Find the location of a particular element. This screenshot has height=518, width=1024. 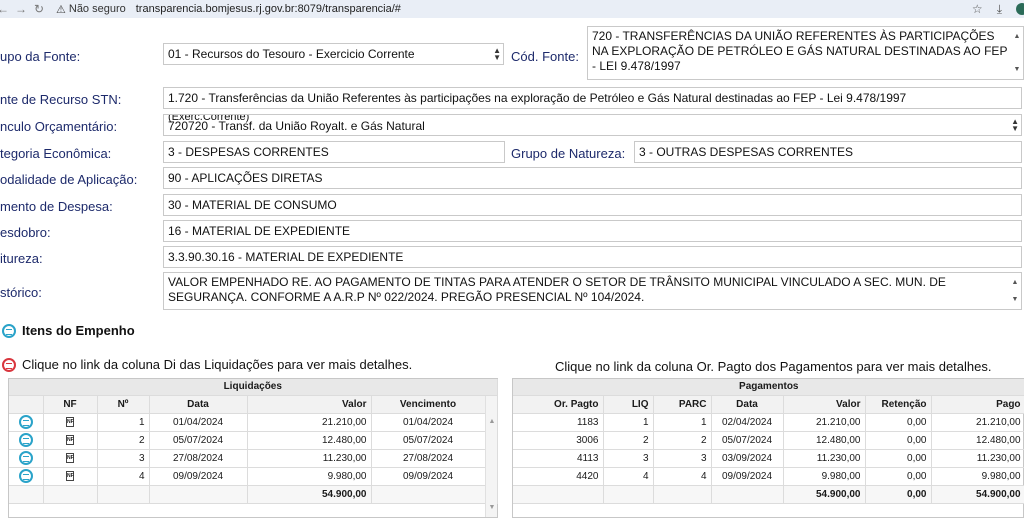

pagamentos-total-pago: 54.900,00 is located at coordinates (977, 494).